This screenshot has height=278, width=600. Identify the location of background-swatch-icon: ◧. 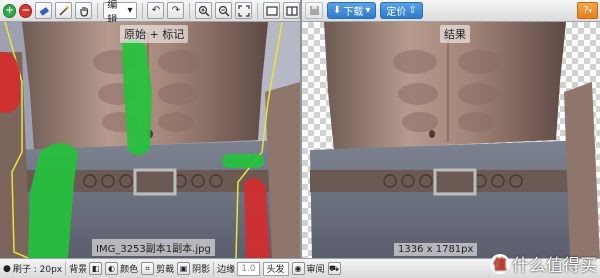
(96, 268).